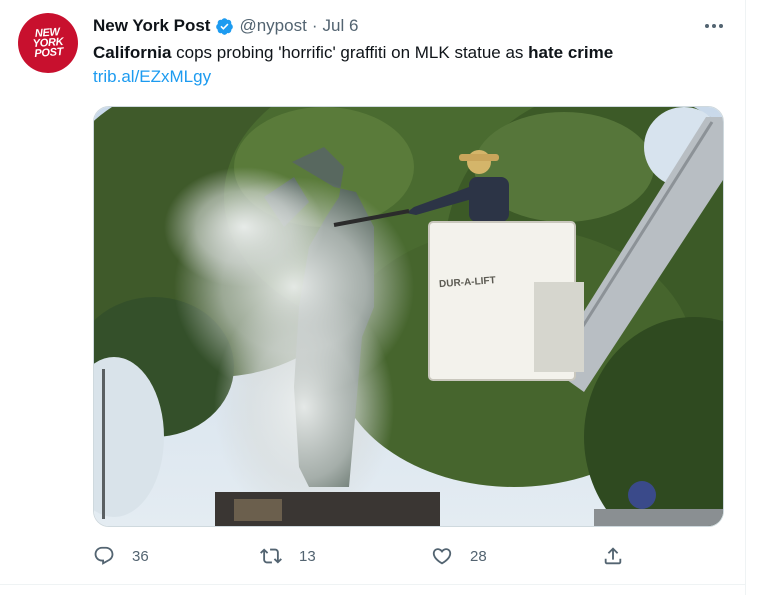  Describe the element at coordinates (442, 556) in the screenshot. I see `heart-icon` at that location.